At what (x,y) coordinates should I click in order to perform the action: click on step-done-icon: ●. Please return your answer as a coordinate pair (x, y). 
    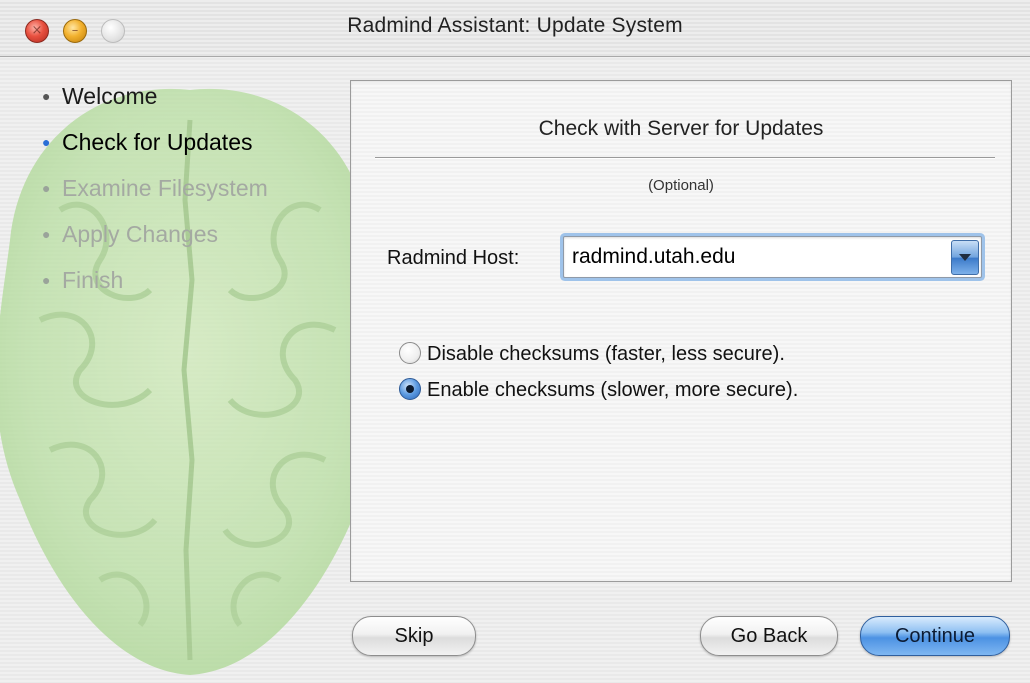
    Looking at the image, I should click on (46, 95).